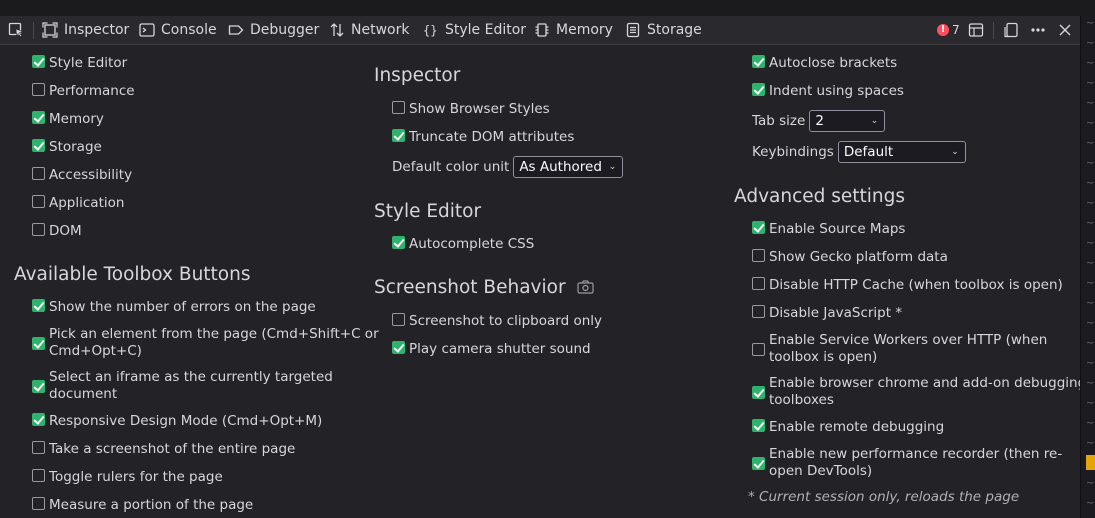 Image resolution: width=1095 pixels, height=518 pixels. What do you see at coordinates (858, 257) in the screenshot?
I see `checkbox-label: Show Gecko platform data` at bounding box center [858, 257].